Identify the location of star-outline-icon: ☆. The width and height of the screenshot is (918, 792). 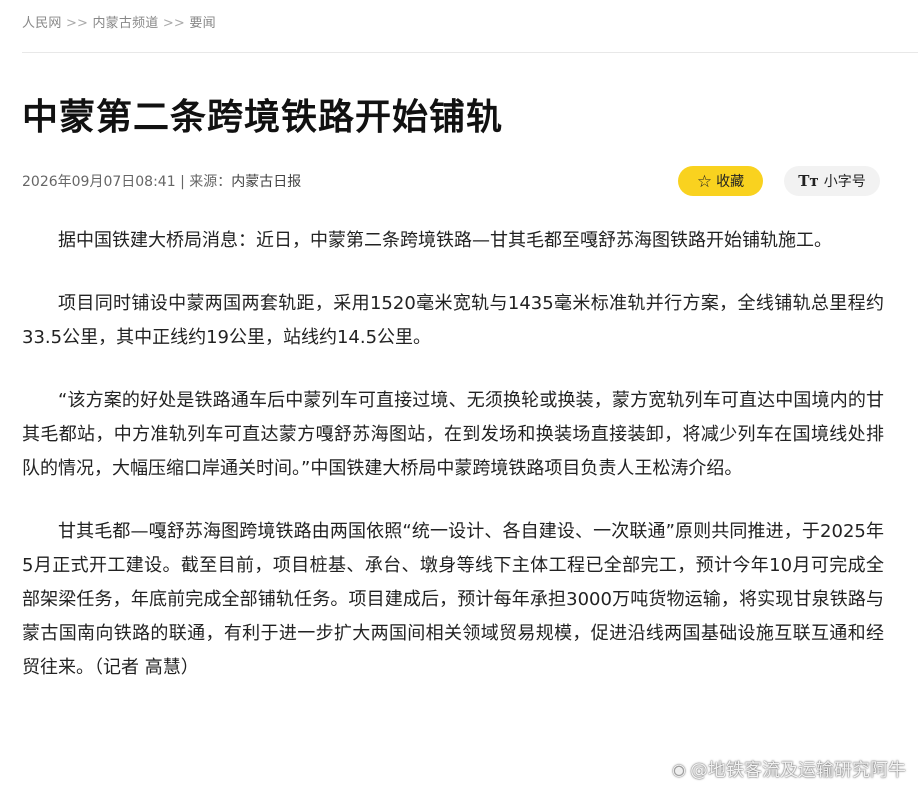
(704, 181).